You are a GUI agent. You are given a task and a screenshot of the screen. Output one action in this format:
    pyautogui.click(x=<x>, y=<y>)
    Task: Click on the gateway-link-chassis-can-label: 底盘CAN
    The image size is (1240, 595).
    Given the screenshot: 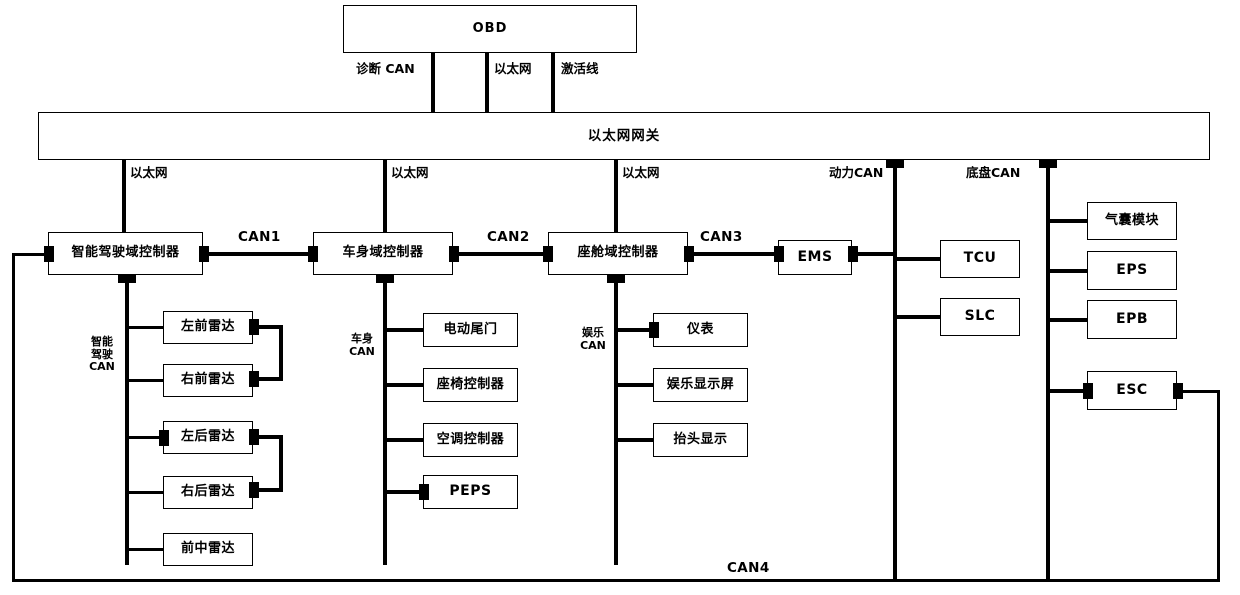 What is the action you would take?
    pyautogui.click(x=993, y=172)
    